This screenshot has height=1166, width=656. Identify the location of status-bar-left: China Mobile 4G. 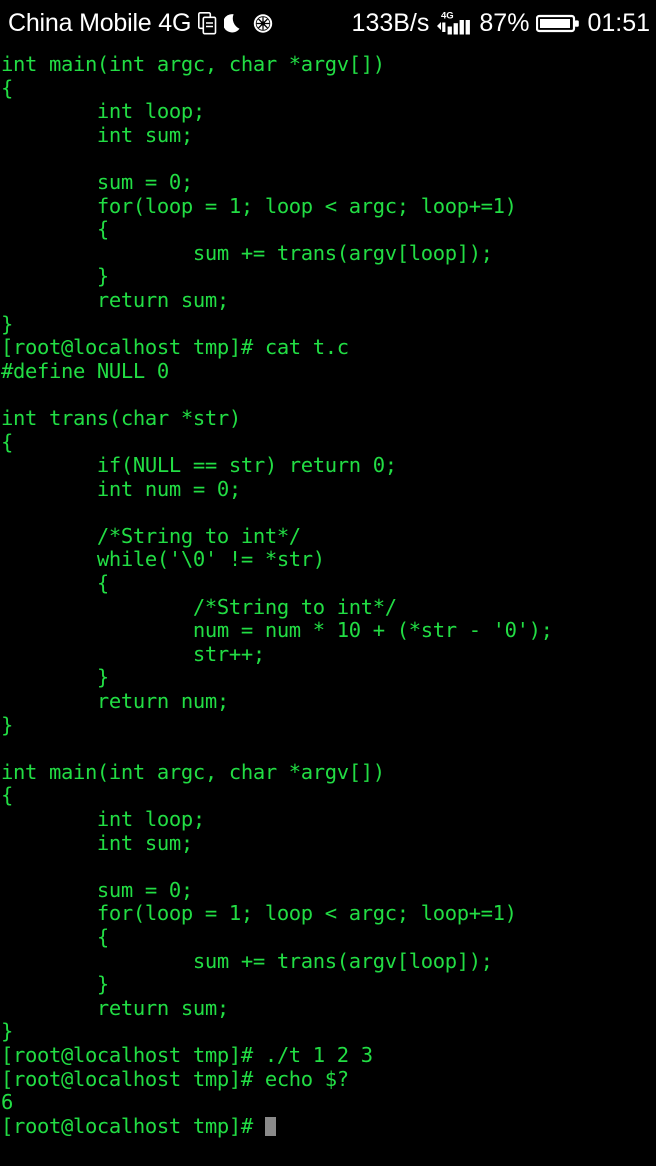
(137, 23).